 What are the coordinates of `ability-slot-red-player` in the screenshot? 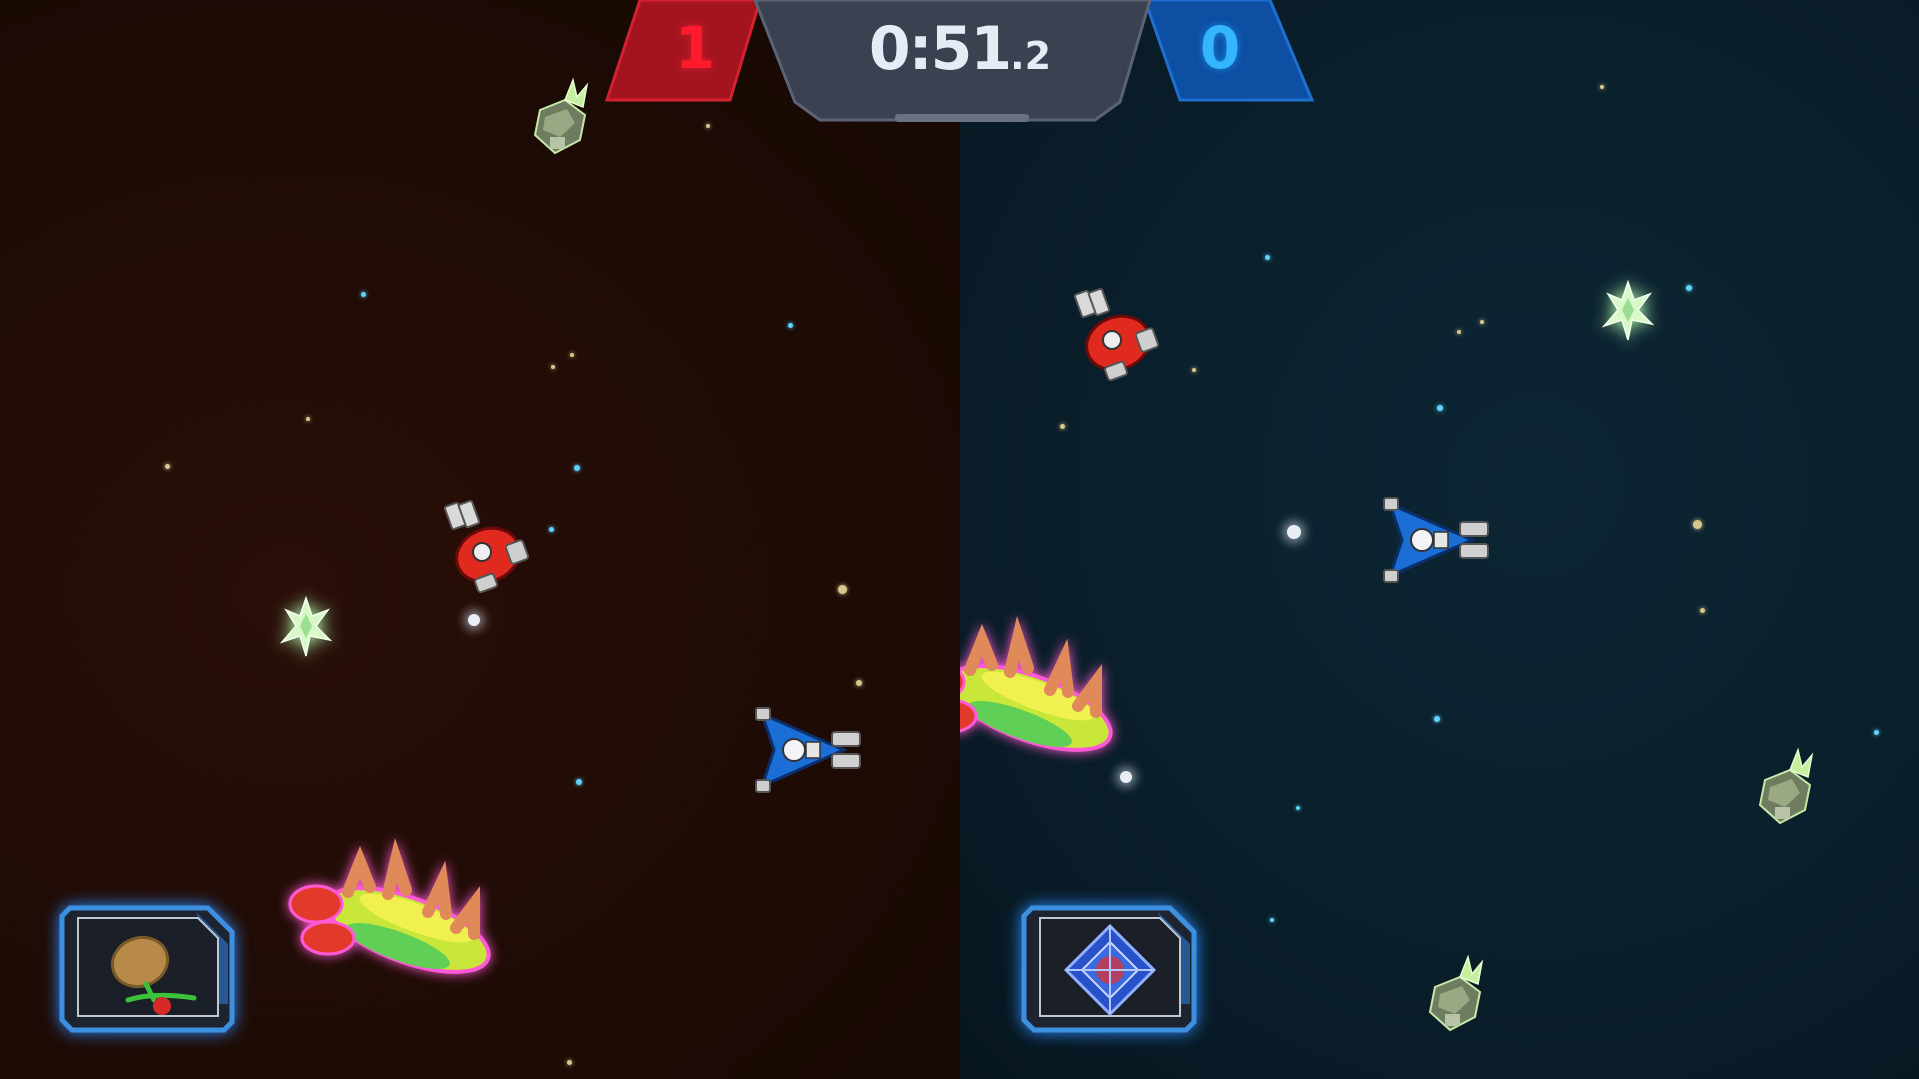 It's located at (147, 969).